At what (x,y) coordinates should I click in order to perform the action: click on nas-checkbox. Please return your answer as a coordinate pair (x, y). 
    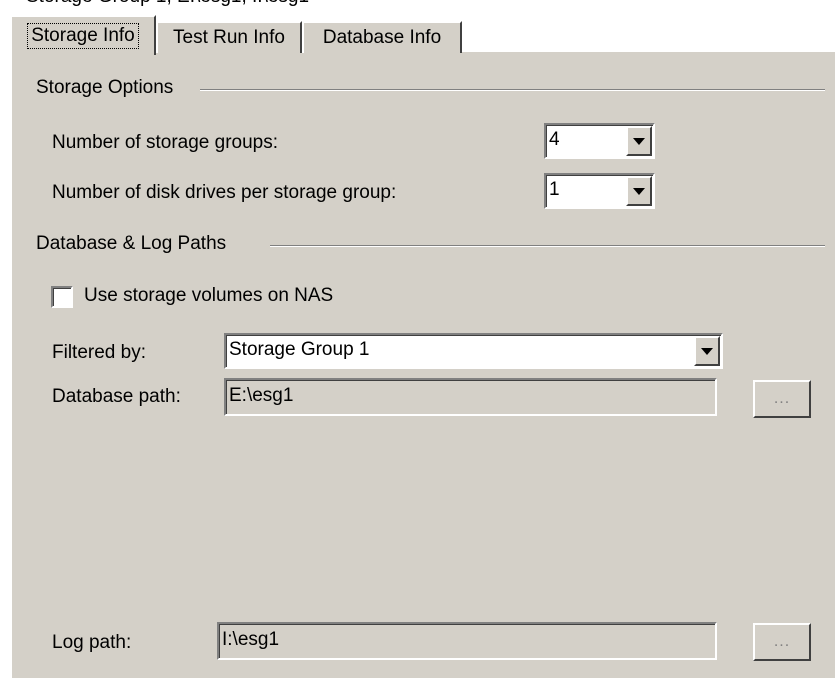
    Looking at the image, I should click on (62, 297).